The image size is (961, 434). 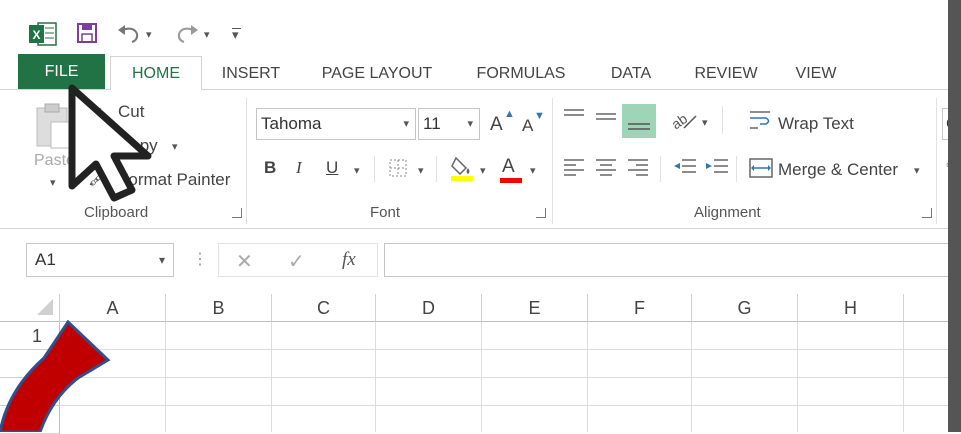 What do you see at coordinates (511, 180) in the screenshot?
I see `font-color-swatch` at bounding box center [511, 180].